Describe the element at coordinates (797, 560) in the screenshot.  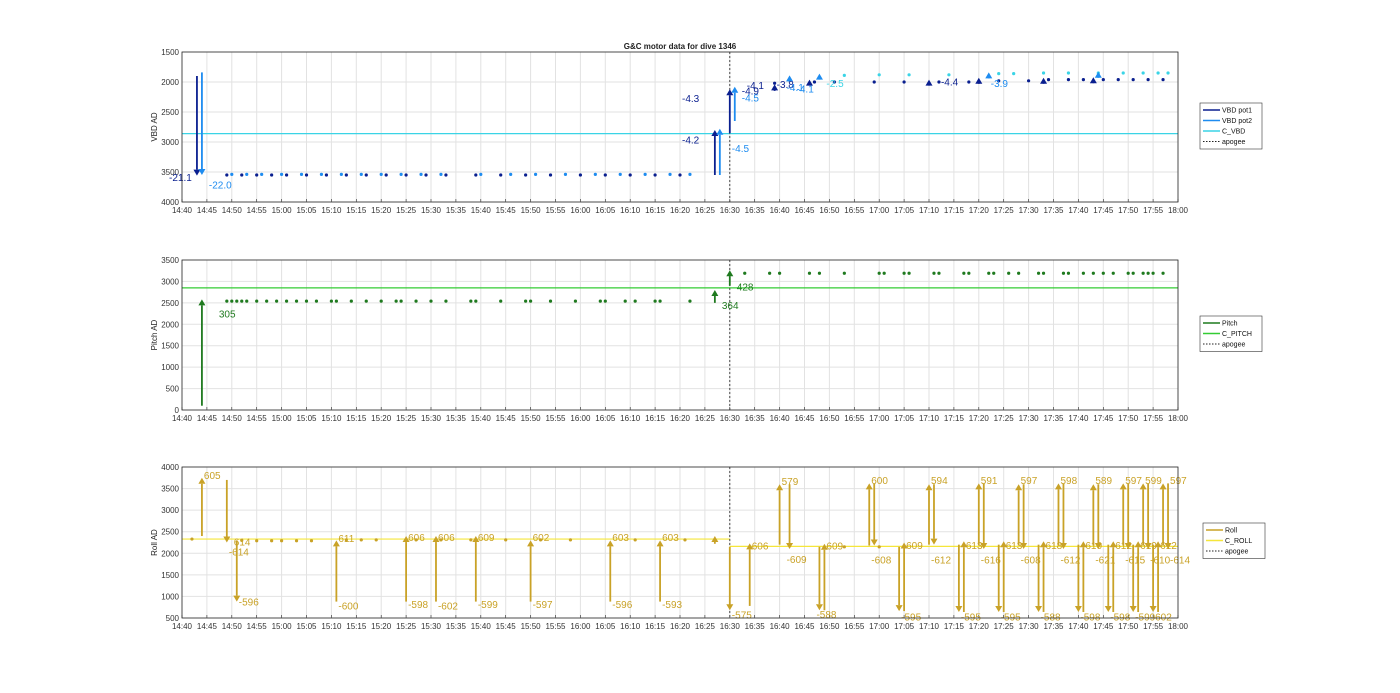
I see `data-label: -609` at that location.